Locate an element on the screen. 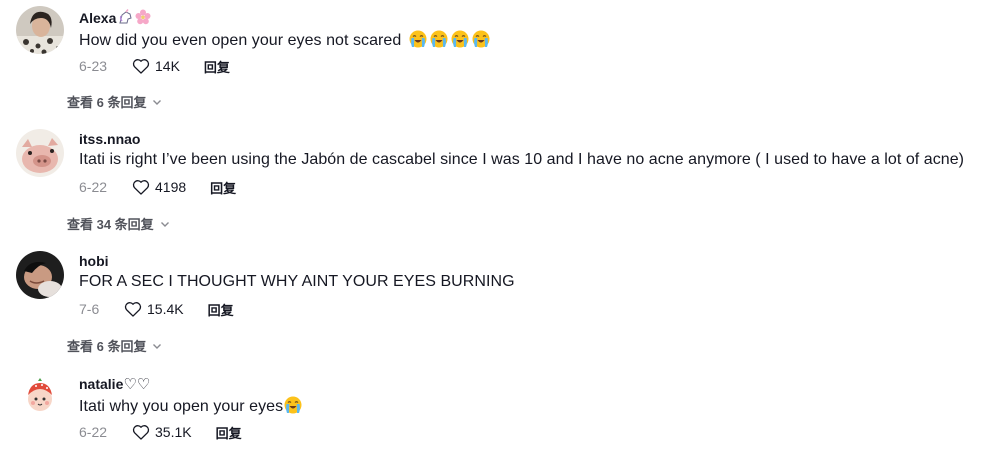 This screenshot has height=451, width=996. like-button: 14K is located at coordinates (155, 66).